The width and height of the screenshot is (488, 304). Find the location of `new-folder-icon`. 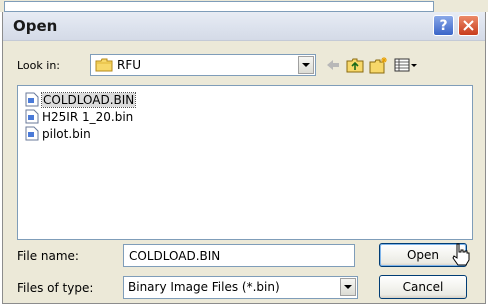

new-folder-icon is located at coordinates (378, 65).